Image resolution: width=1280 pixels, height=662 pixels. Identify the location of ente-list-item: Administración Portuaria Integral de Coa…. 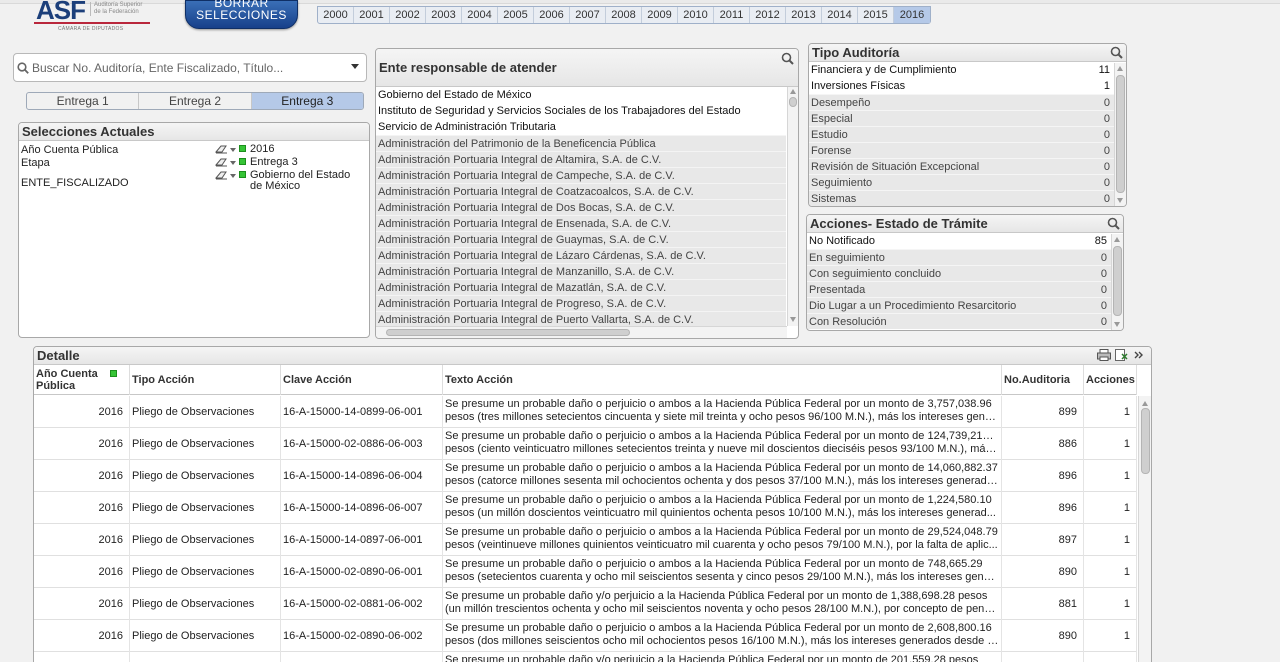
(581, 191).